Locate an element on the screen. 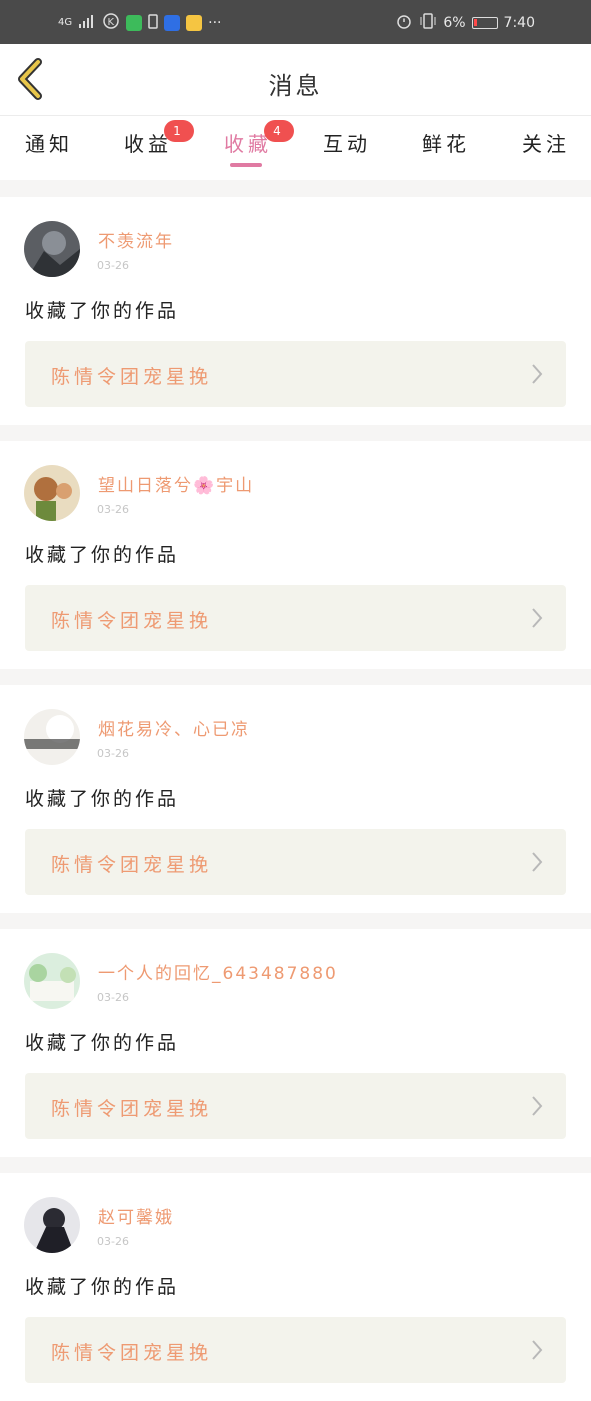 This screenshot has height=1401, width=591. tab-label: 互动 is located at coordinates (347, 144).